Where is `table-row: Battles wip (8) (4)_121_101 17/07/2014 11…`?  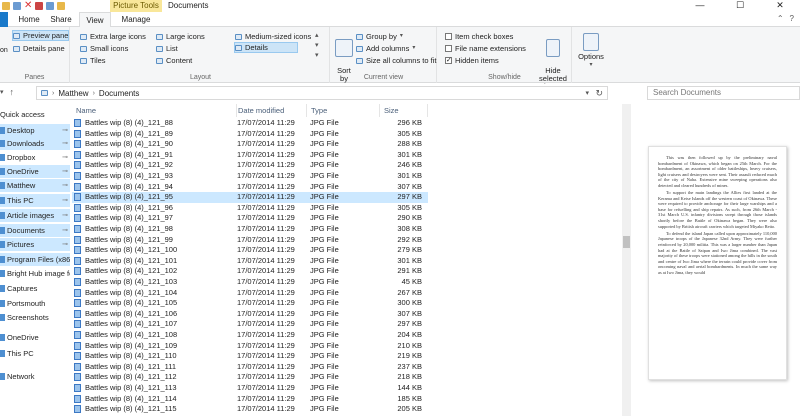
table-row: Battles wip (8) (4)_121_101 17/07/2014 11… is located at coordinates (250, 261).